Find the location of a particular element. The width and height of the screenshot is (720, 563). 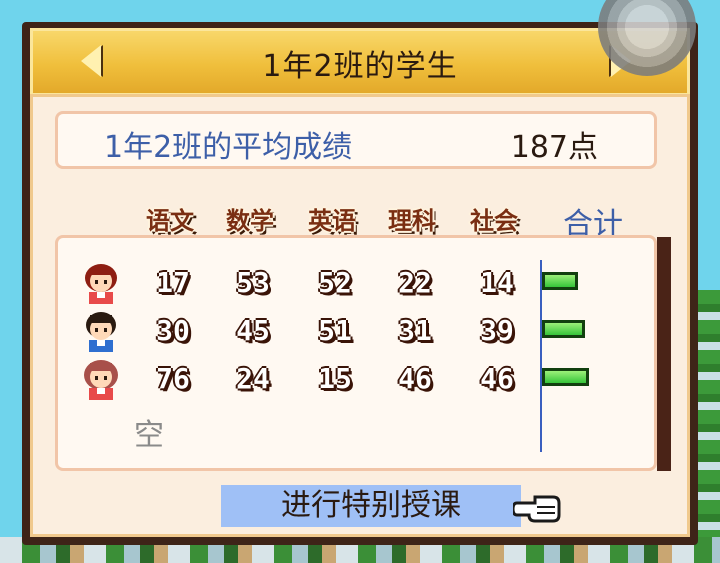

student-row: 76 24 15 46 46 is located at coordinates (359, 379).